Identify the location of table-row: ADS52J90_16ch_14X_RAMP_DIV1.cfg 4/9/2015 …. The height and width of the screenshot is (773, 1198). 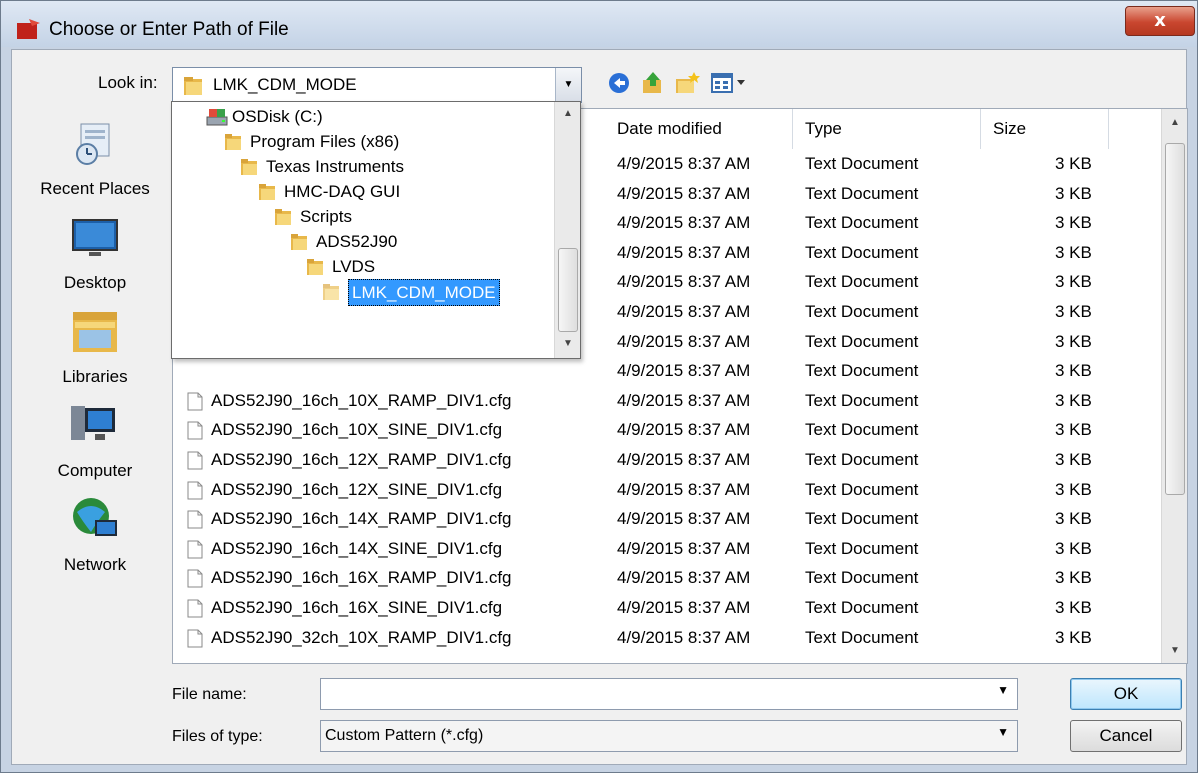
(668, 519).